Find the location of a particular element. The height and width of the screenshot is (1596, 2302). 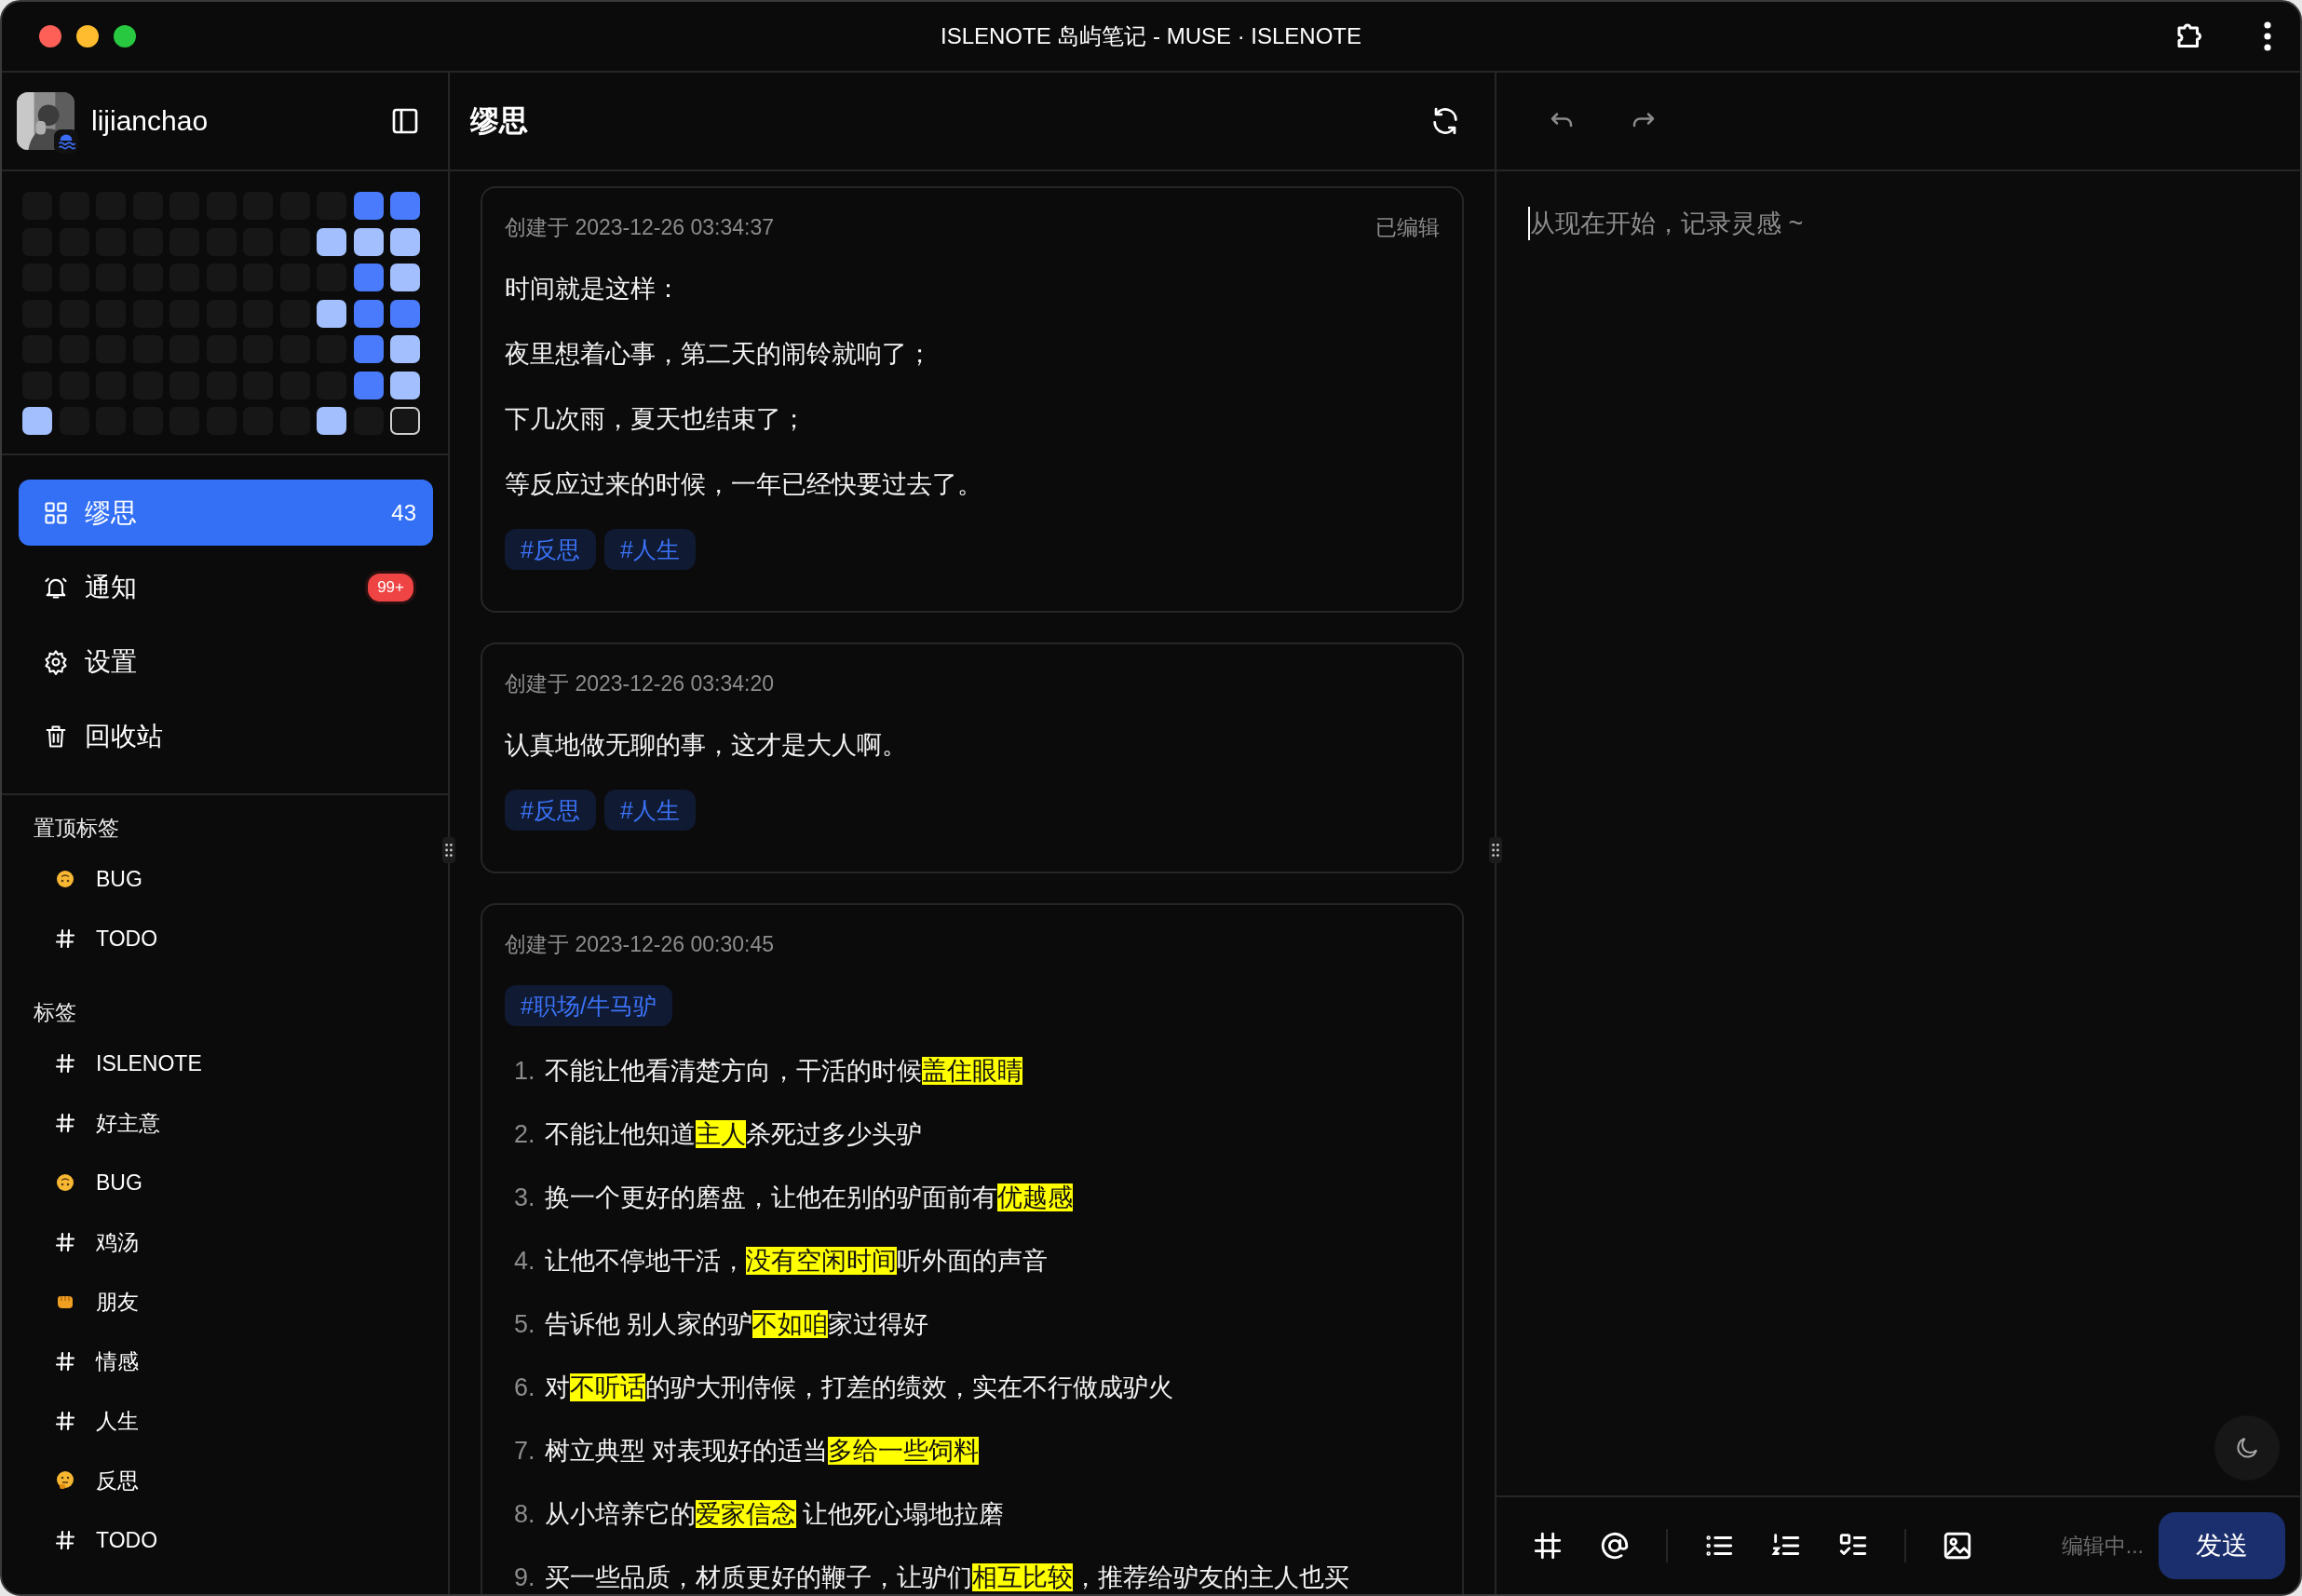

list-number: 8. is located at coordinates (524, 1514).